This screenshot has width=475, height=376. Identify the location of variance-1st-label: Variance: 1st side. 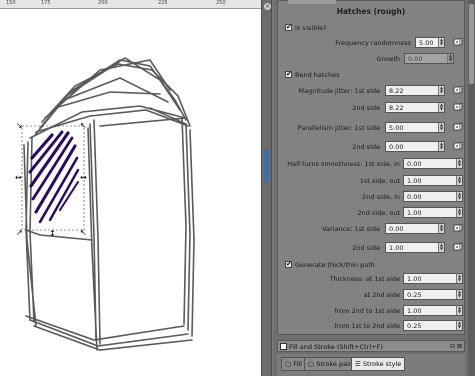
(351, 229).